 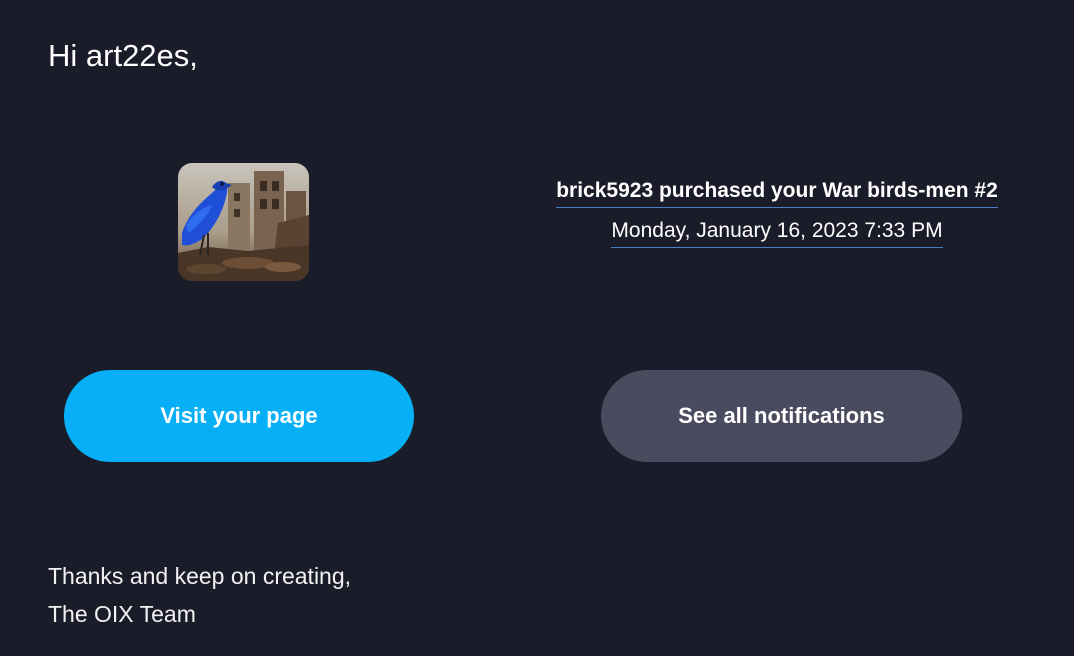 What do you see at coordinates (777, 232) in the screenshot?
I see `notification-timestamp-link: Monday, January 16, 2023 7:33 PM` at bounding box center [777, 232].